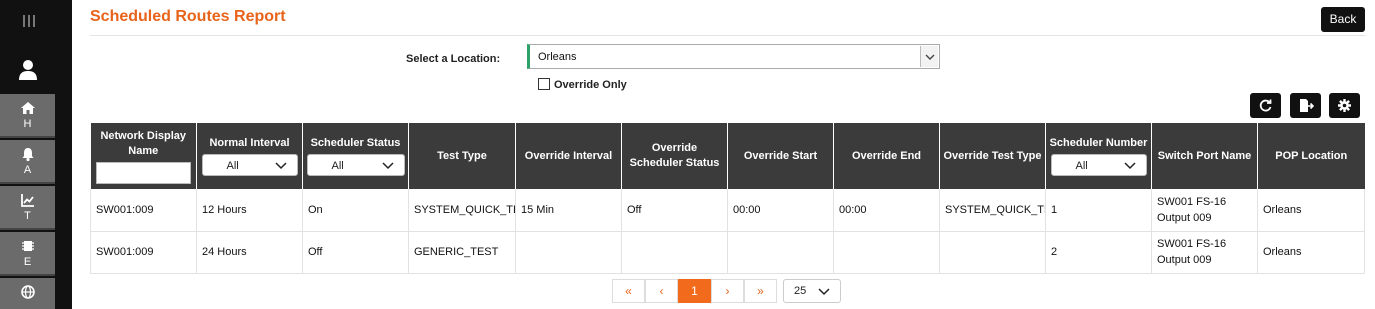  What do you see at coordinates (462, 252) in the screenshot?
I see `table-cell: GENERIC_TEST` at bounding box center [462, 252].